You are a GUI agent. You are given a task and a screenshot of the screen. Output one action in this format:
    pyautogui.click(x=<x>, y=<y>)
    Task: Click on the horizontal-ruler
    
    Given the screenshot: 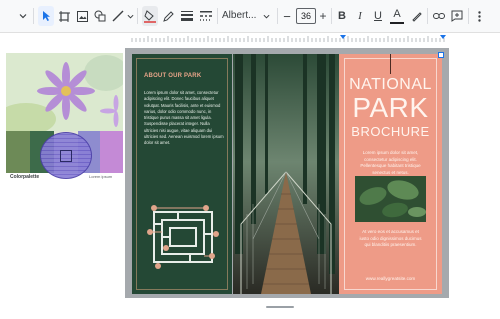 What is the action you would take?
    pyautogui.click(x=288, y=39)
    